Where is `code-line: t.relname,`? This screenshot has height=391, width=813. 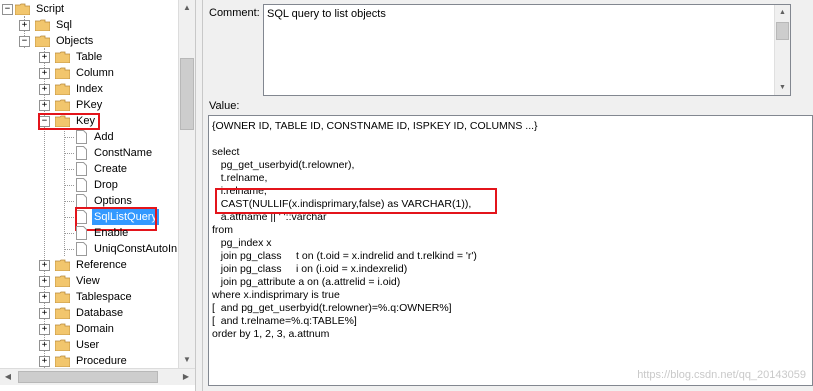
code-line: t.relname, is located at coordinates (240, 178).